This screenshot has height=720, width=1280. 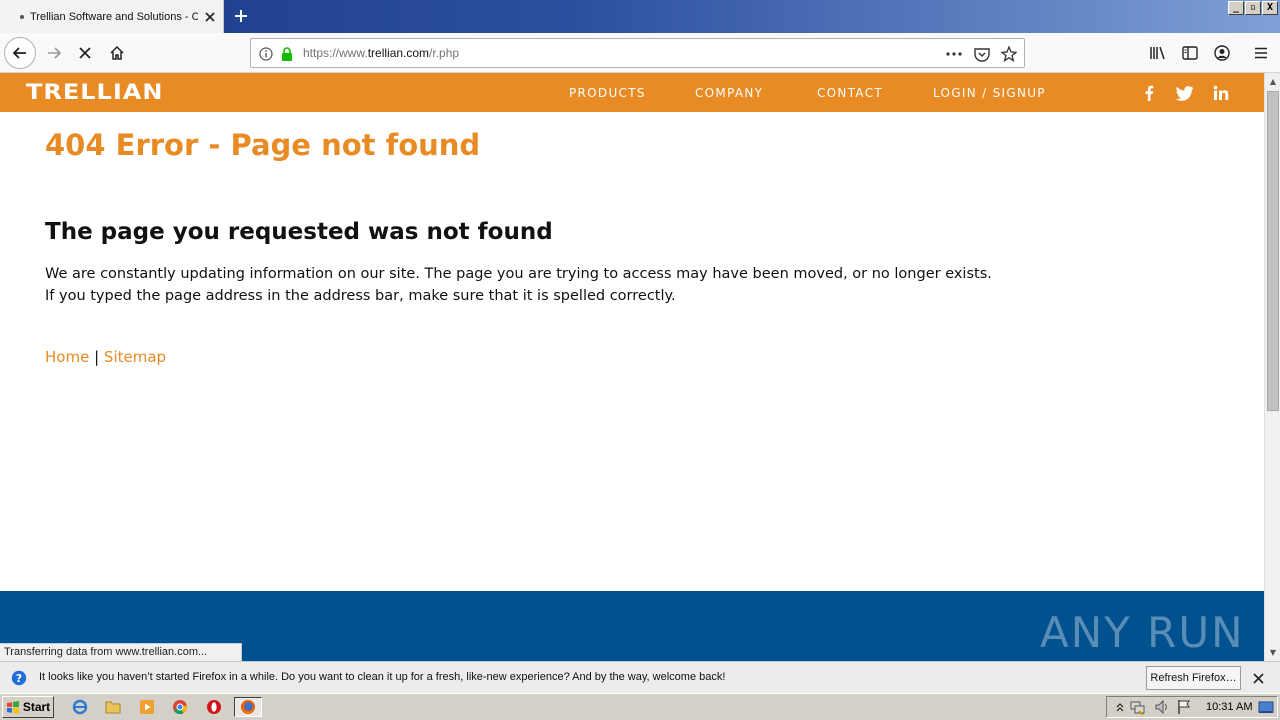 I want to click on address-bar: https://www.trellian.com/r.php, so click(x=637, y=53).